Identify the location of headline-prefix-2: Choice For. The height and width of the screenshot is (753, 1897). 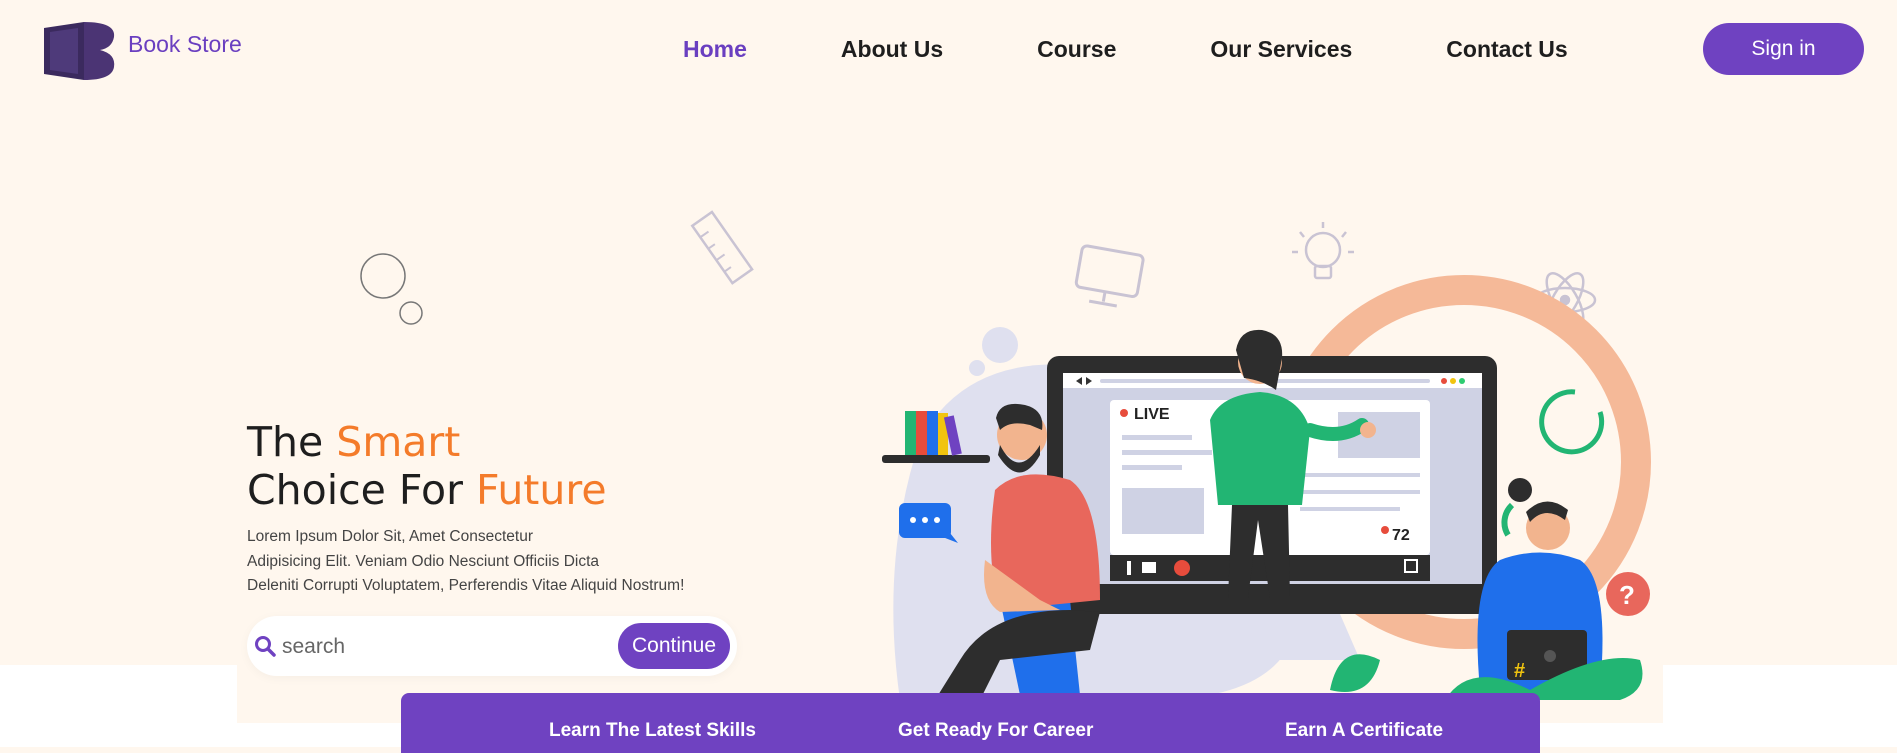
(361, 490).